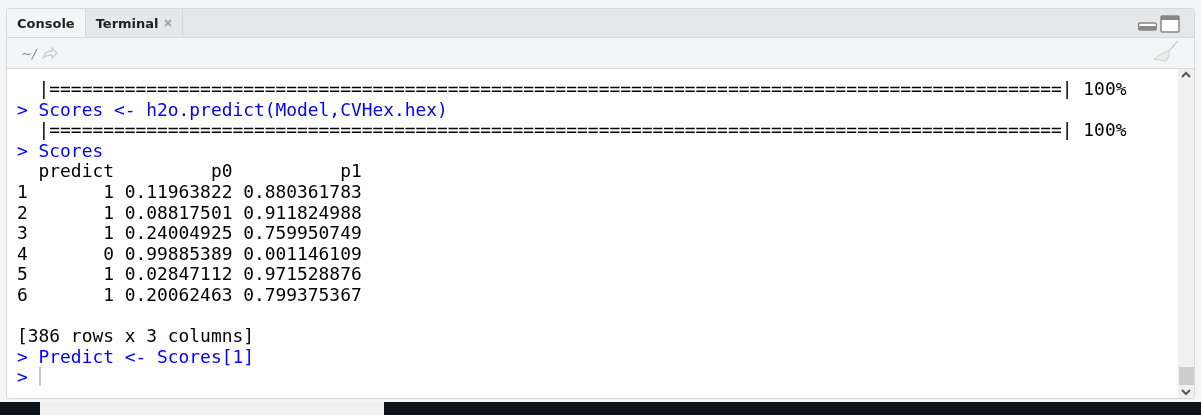 This screenshot has width=1201, height=415. Describe the element at coordinates (199, 172) in the screenshot. I see `output-text: predict p0 p1` at that location.